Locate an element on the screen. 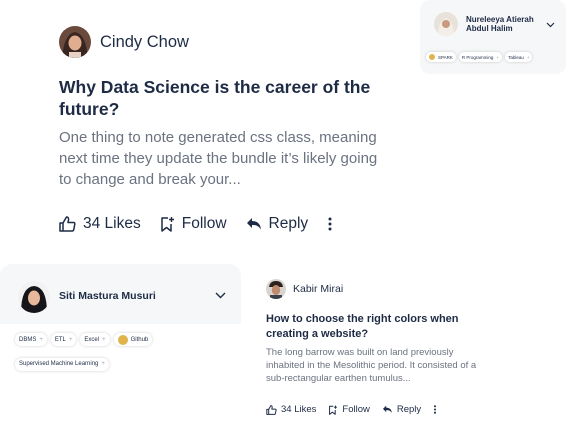 This screenshot has width=566, height=429. skill-tag: Tableau + is located at coordinates (519, 57).